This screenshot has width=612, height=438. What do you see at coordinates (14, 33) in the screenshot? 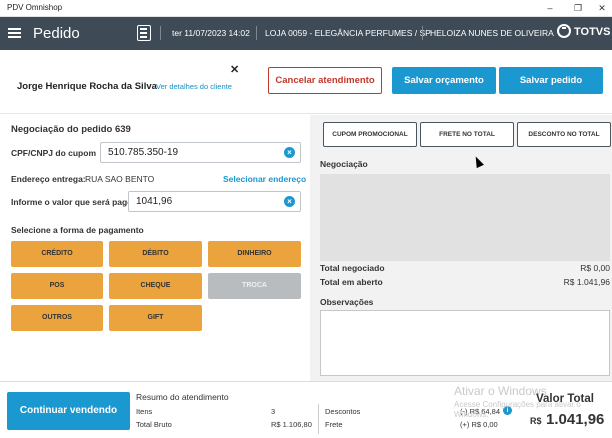
I see `menu-icon` at bounding box center [14, 33].